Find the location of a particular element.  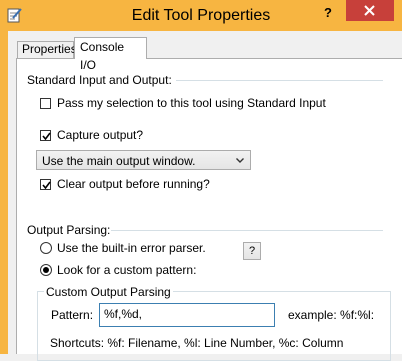

clear-output-label: Clear output before running? is located at coordinates (133, 184).